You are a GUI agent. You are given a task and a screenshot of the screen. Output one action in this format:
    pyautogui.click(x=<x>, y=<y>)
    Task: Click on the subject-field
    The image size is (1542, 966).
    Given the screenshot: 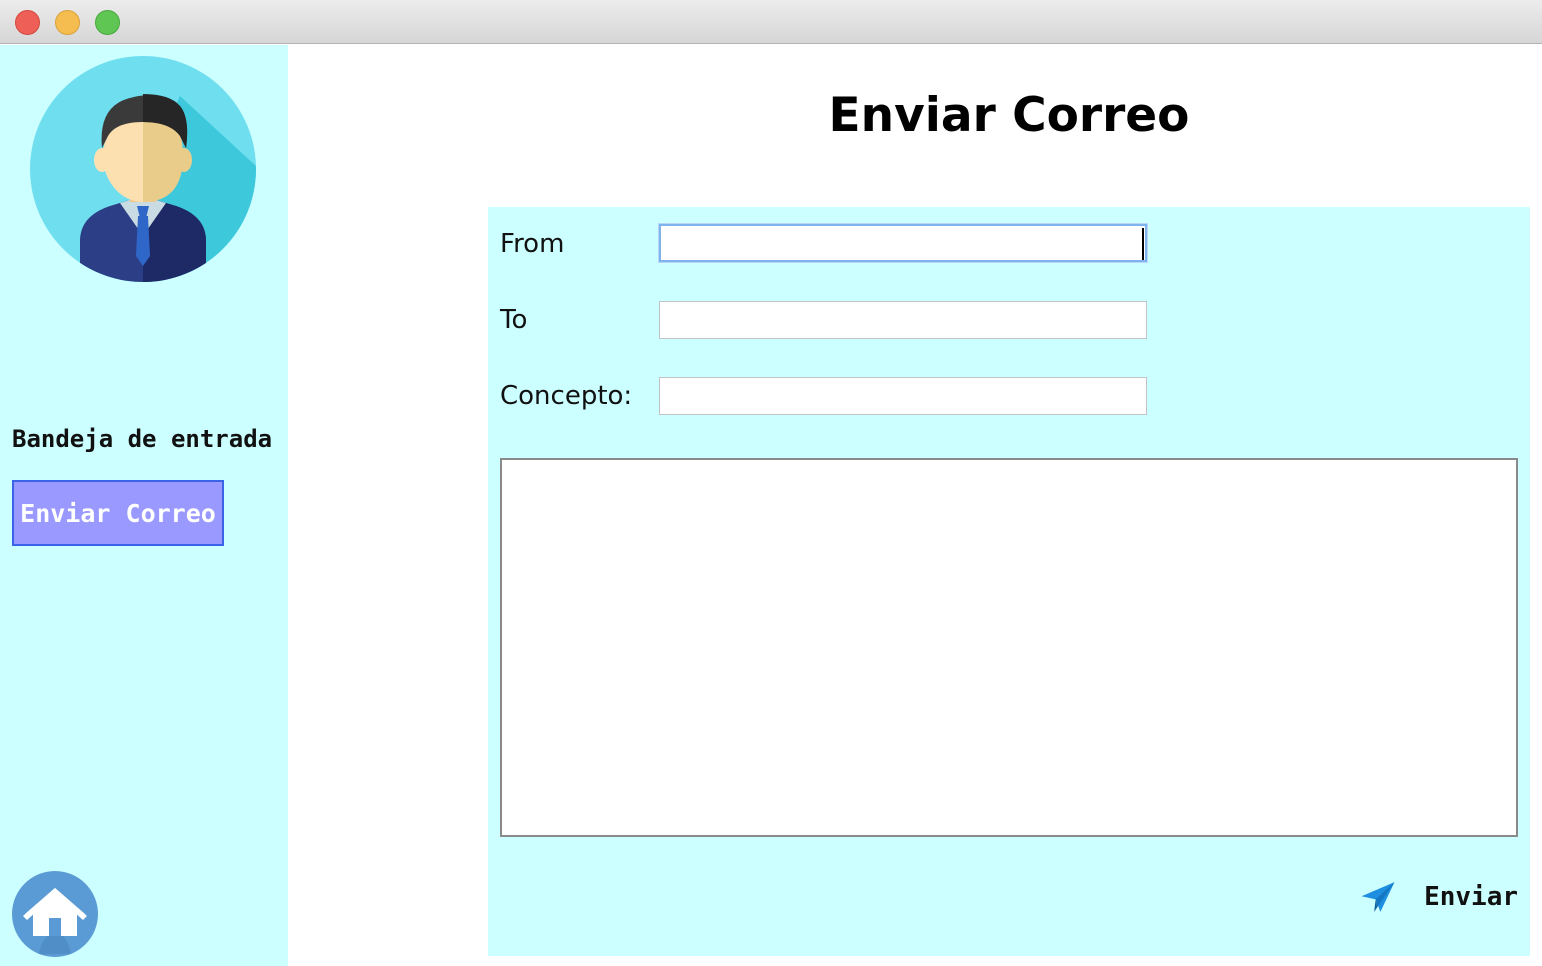 What is the action you would take?
    pyautogui.click(x=903, y=396)
    